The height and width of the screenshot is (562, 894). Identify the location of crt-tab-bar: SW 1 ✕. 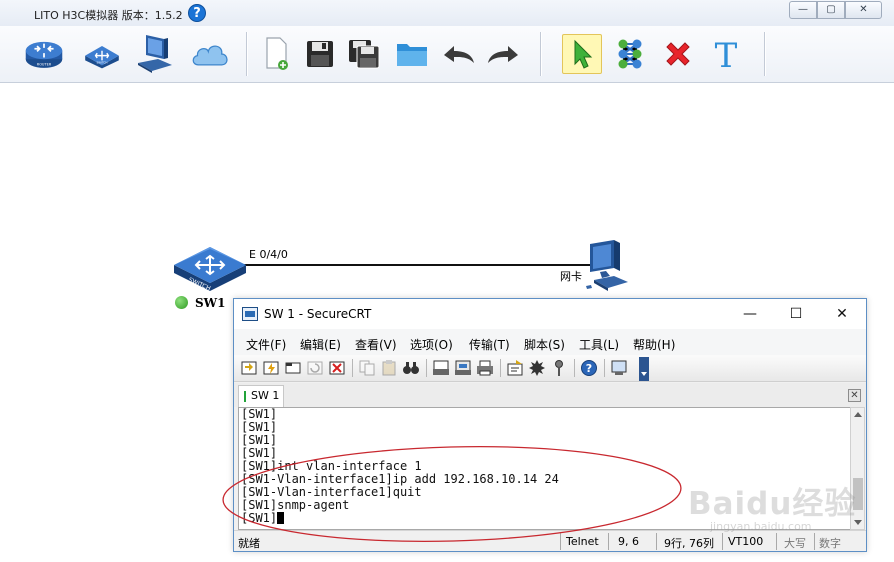
(550, 395).